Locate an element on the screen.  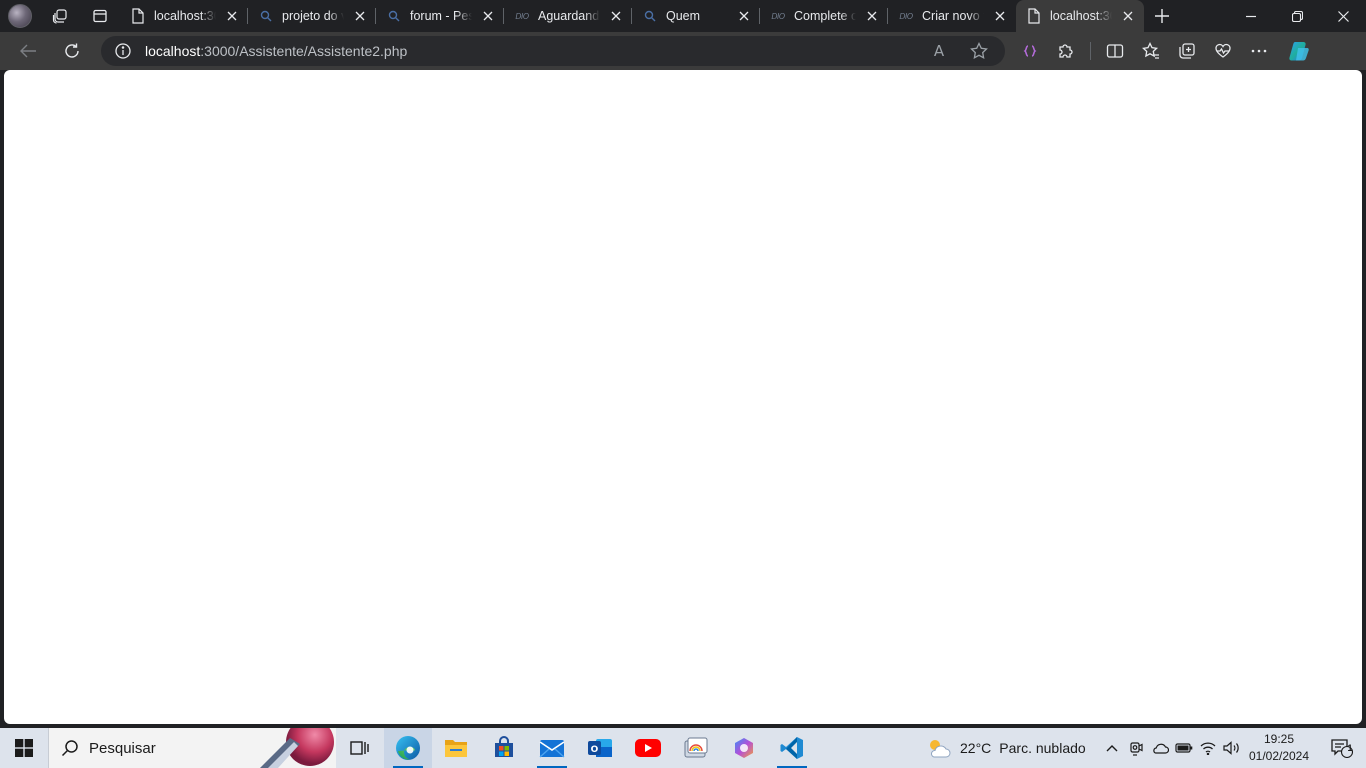
wifi-button is located at coordinates (1208, 748).